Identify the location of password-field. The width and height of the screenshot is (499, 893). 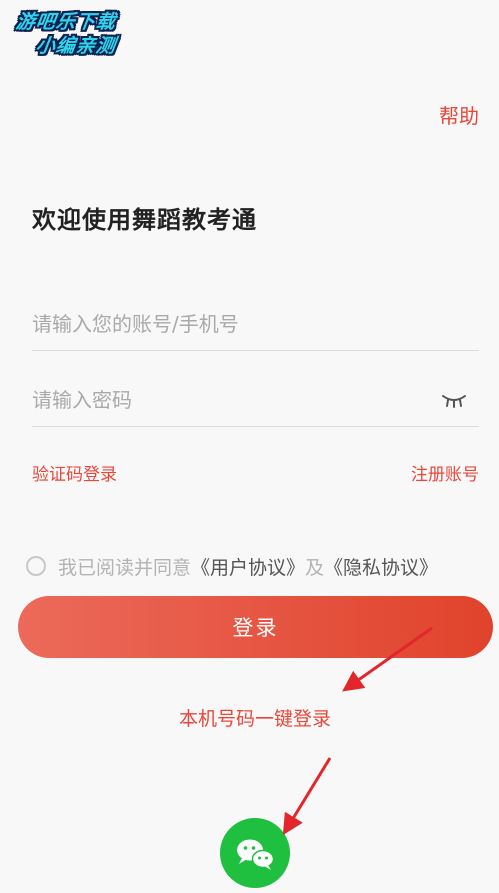
(255, 403).